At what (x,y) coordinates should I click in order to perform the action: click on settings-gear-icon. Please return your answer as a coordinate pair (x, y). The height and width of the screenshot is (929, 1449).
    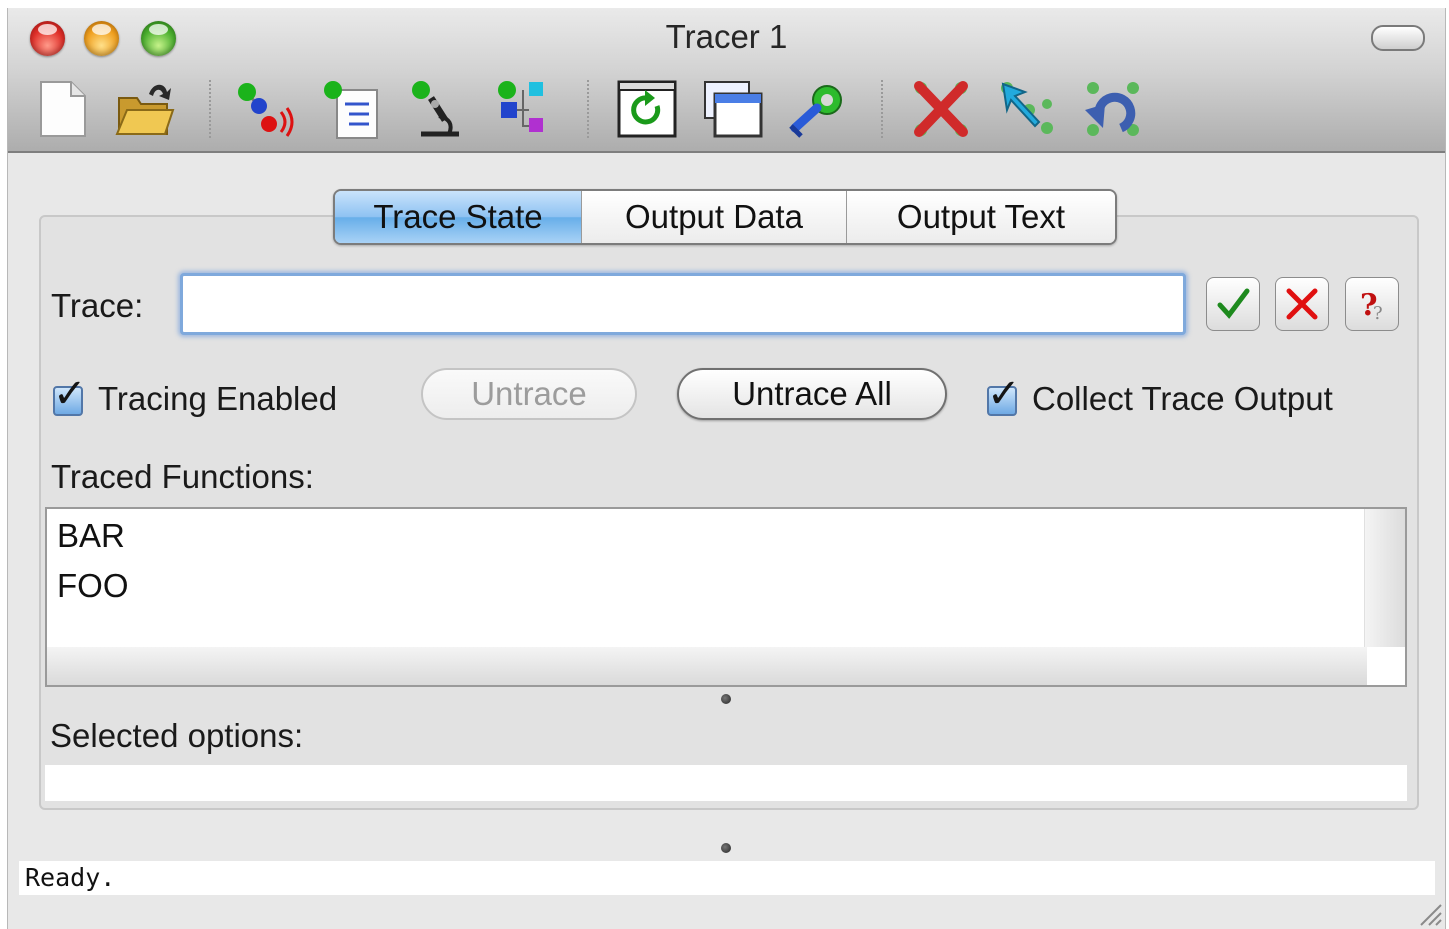
    Looking at the image, I should click on (819, 109).